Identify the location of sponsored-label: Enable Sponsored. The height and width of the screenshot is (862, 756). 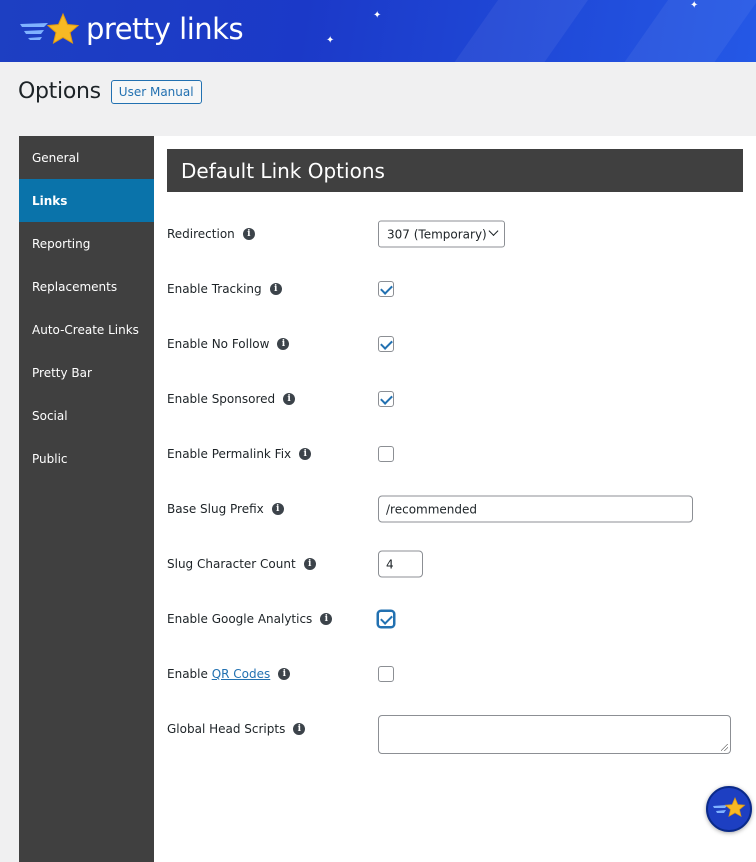
(221, 399).